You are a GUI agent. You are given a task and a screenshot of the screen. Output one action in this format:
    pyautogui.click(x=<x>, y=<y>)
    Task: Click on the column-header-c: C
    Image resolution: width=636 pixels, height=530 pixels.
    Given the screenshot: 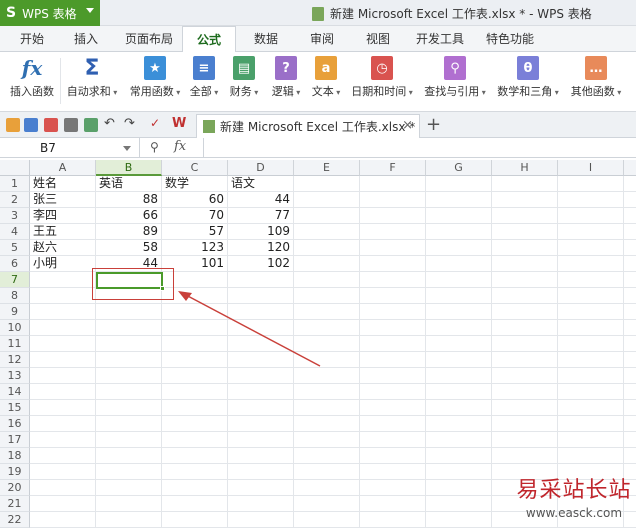 What is the action you would take?
    pyautogui.click(x=195, y=168)
    